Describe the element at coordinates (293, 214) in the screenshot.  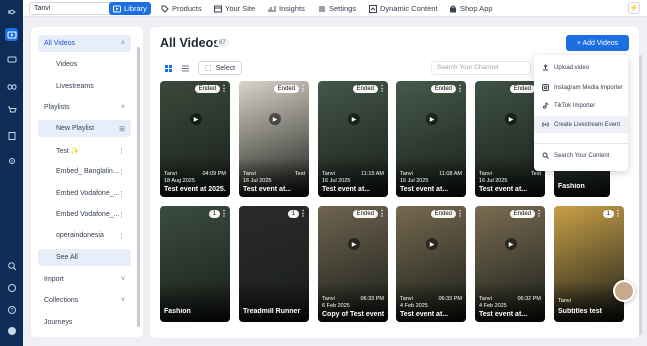
I see `product-count-badge: 1` at that location.